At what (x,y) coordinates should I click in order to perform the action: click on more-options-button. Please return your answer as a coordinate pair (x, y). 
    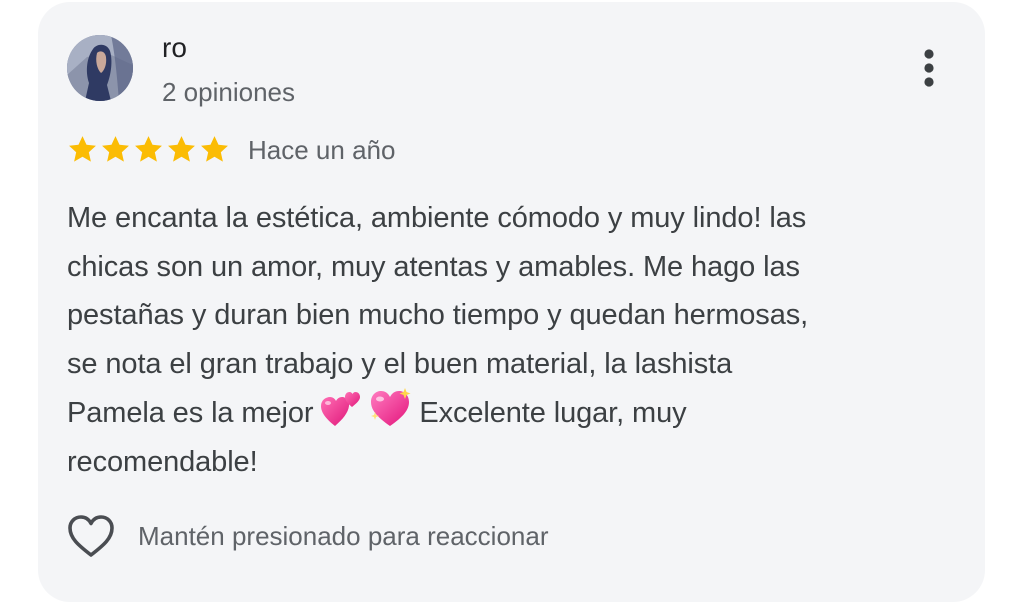
    Looking at the image, I should click on (929, 68).